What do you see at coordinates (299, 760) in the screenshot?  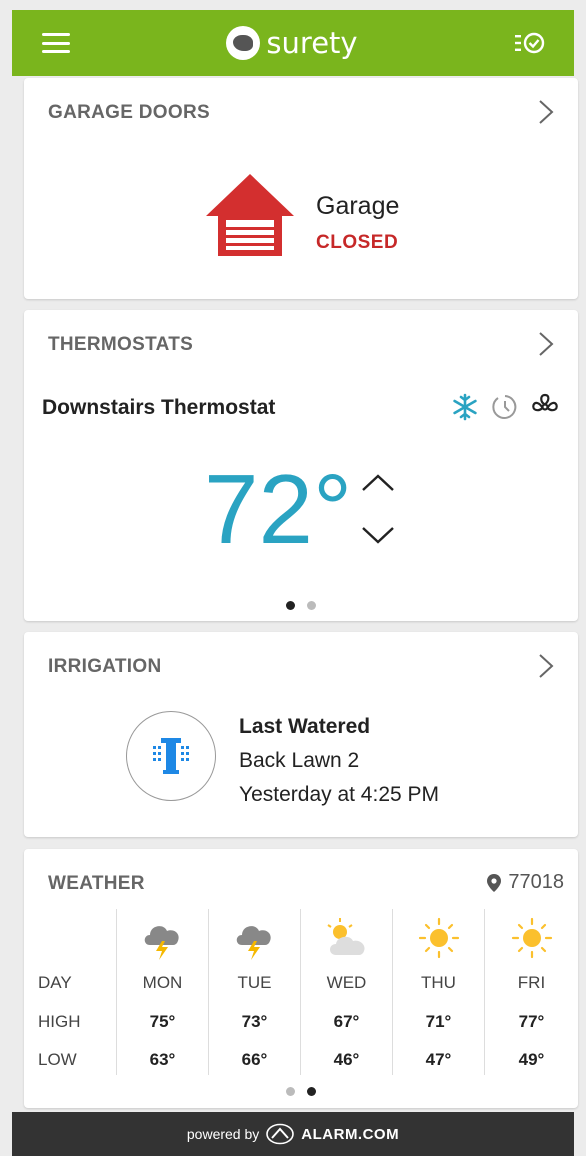 I see `irrigation-zone: Back Lawn 2` at bounding box center [299, 760].